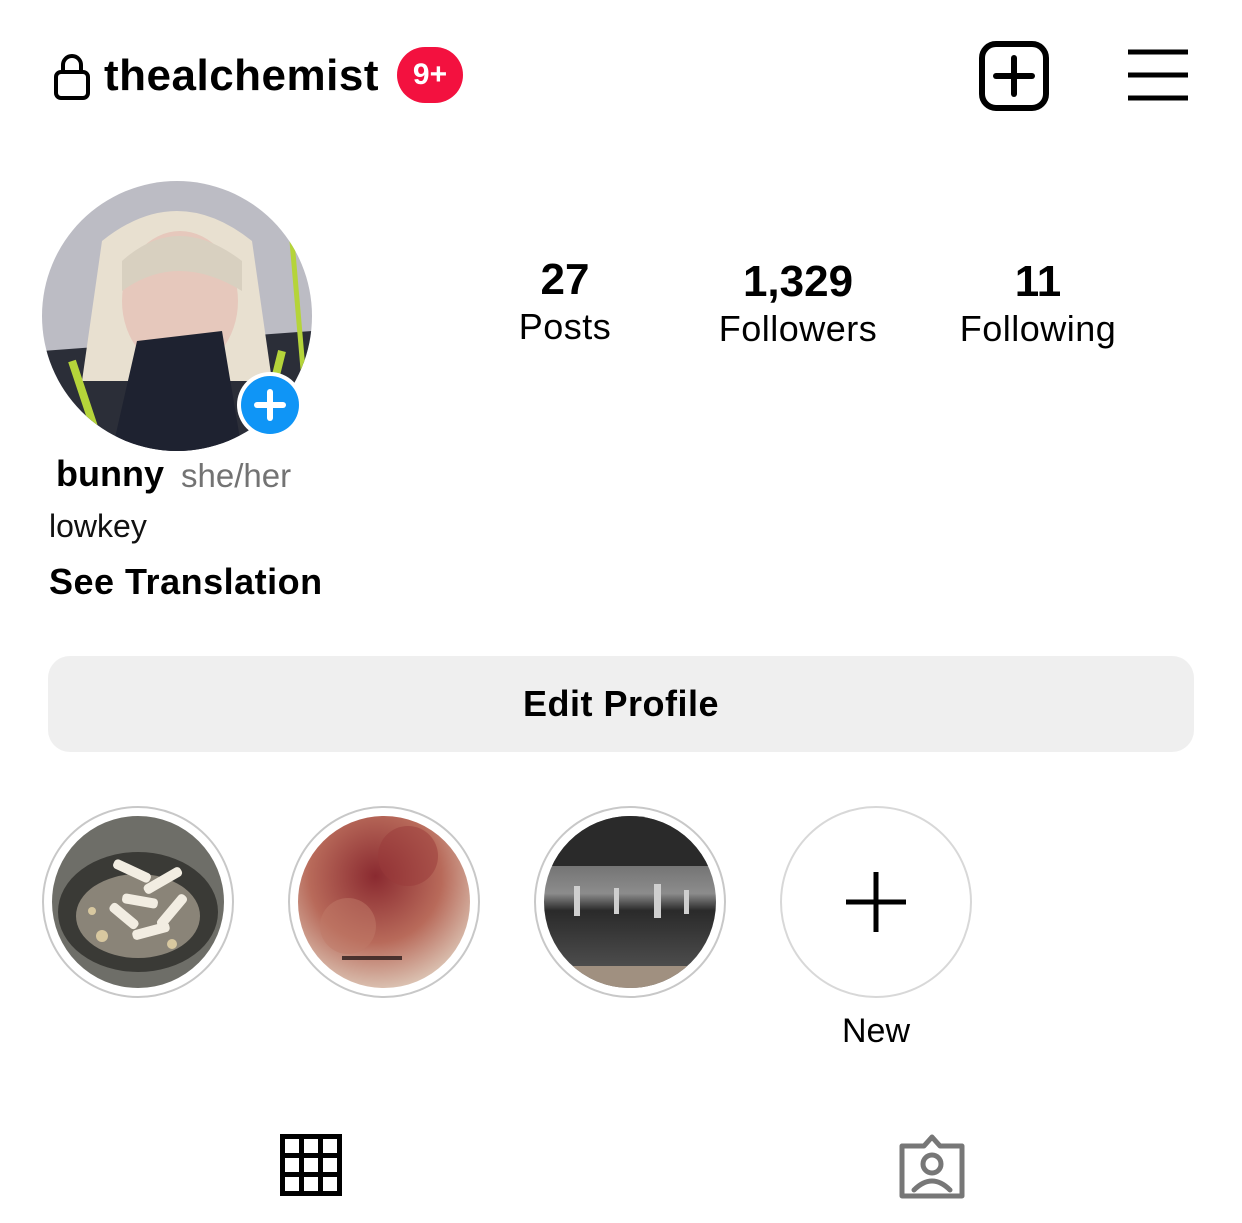  I want to click on following-label: Following, so click(1038, 328).